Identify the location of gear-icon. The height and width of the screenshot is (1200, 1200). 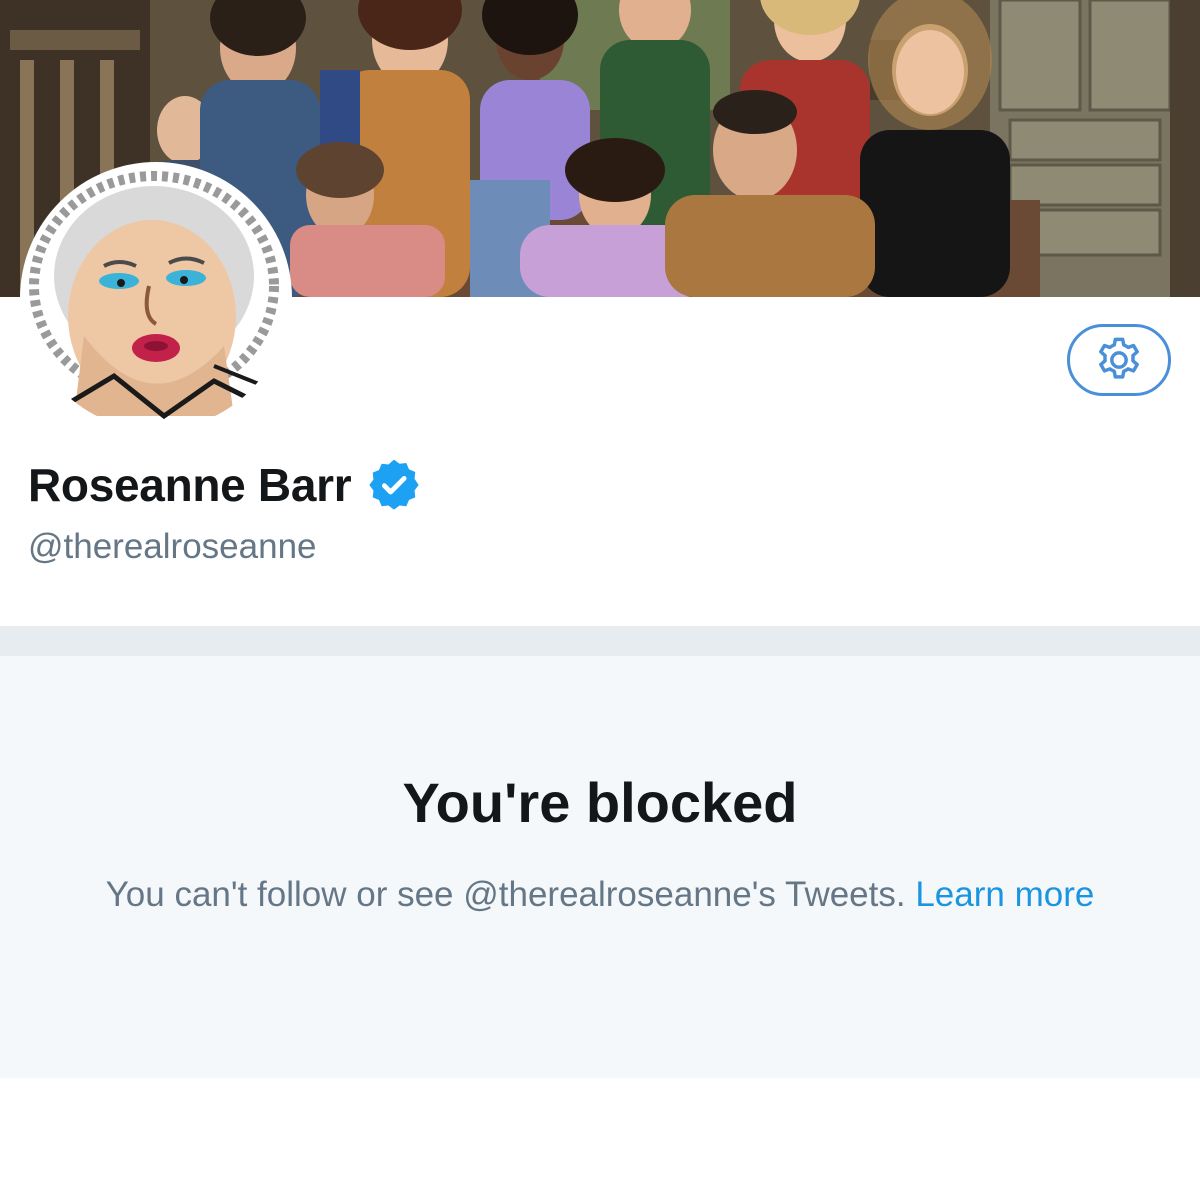
(1119, 360).